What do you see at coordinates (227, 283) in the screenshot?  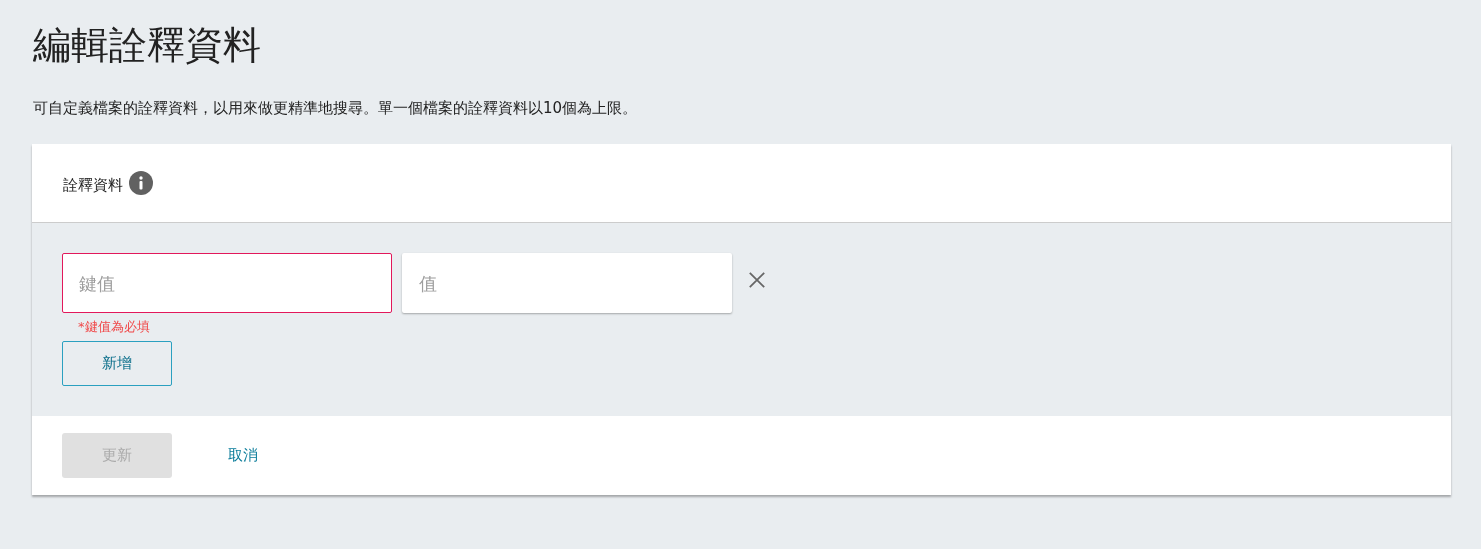 I see `key-field: 鍵值` at bounding box center [227, 283].